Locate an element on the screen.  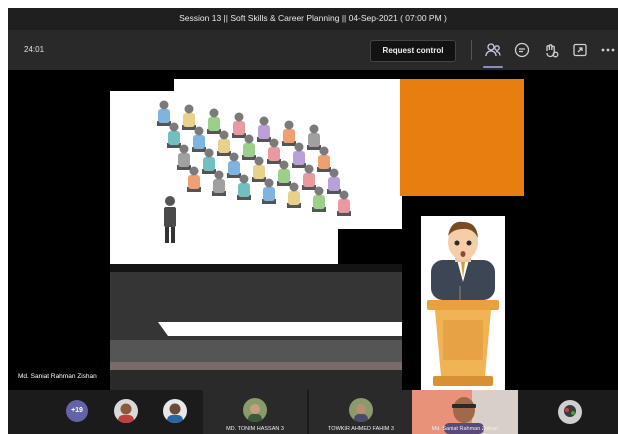
toolbar-divider is located at coordinates (471, 50).